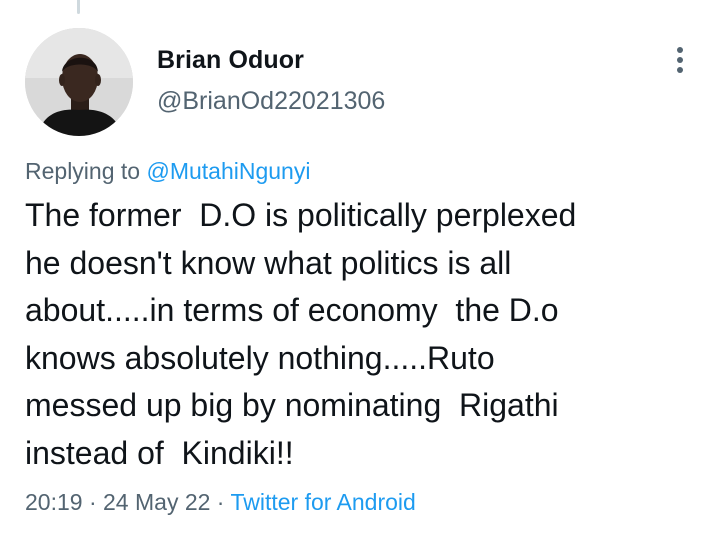 The height and width of the screenshot is (541, 720). What do you see at coordinates (230, 60) in the screenshot?
I see `author-display-name: Brian Oduor` at bounding box center [230, 60].